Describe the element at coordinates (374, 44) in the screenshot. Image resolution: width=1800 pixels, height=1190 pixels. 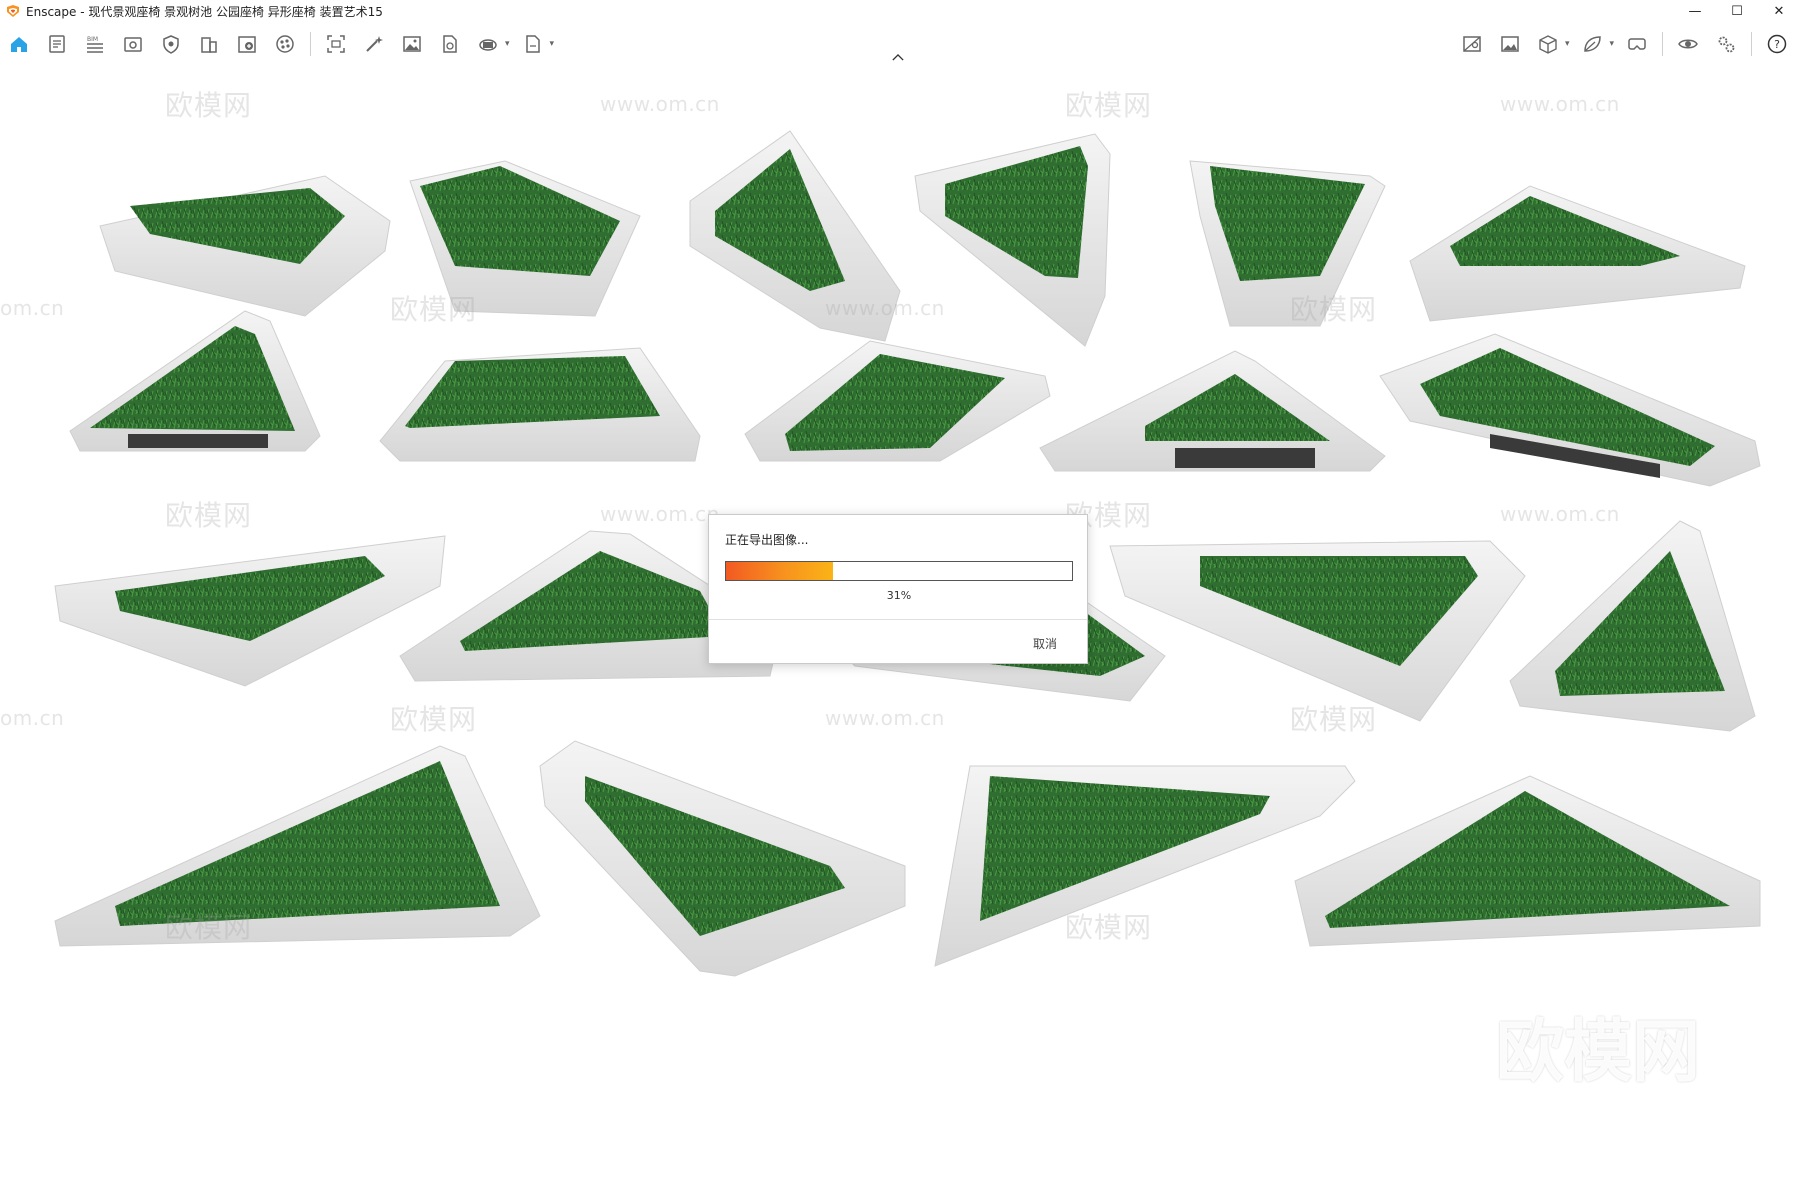
I see `magic-wand-icon` at that location.